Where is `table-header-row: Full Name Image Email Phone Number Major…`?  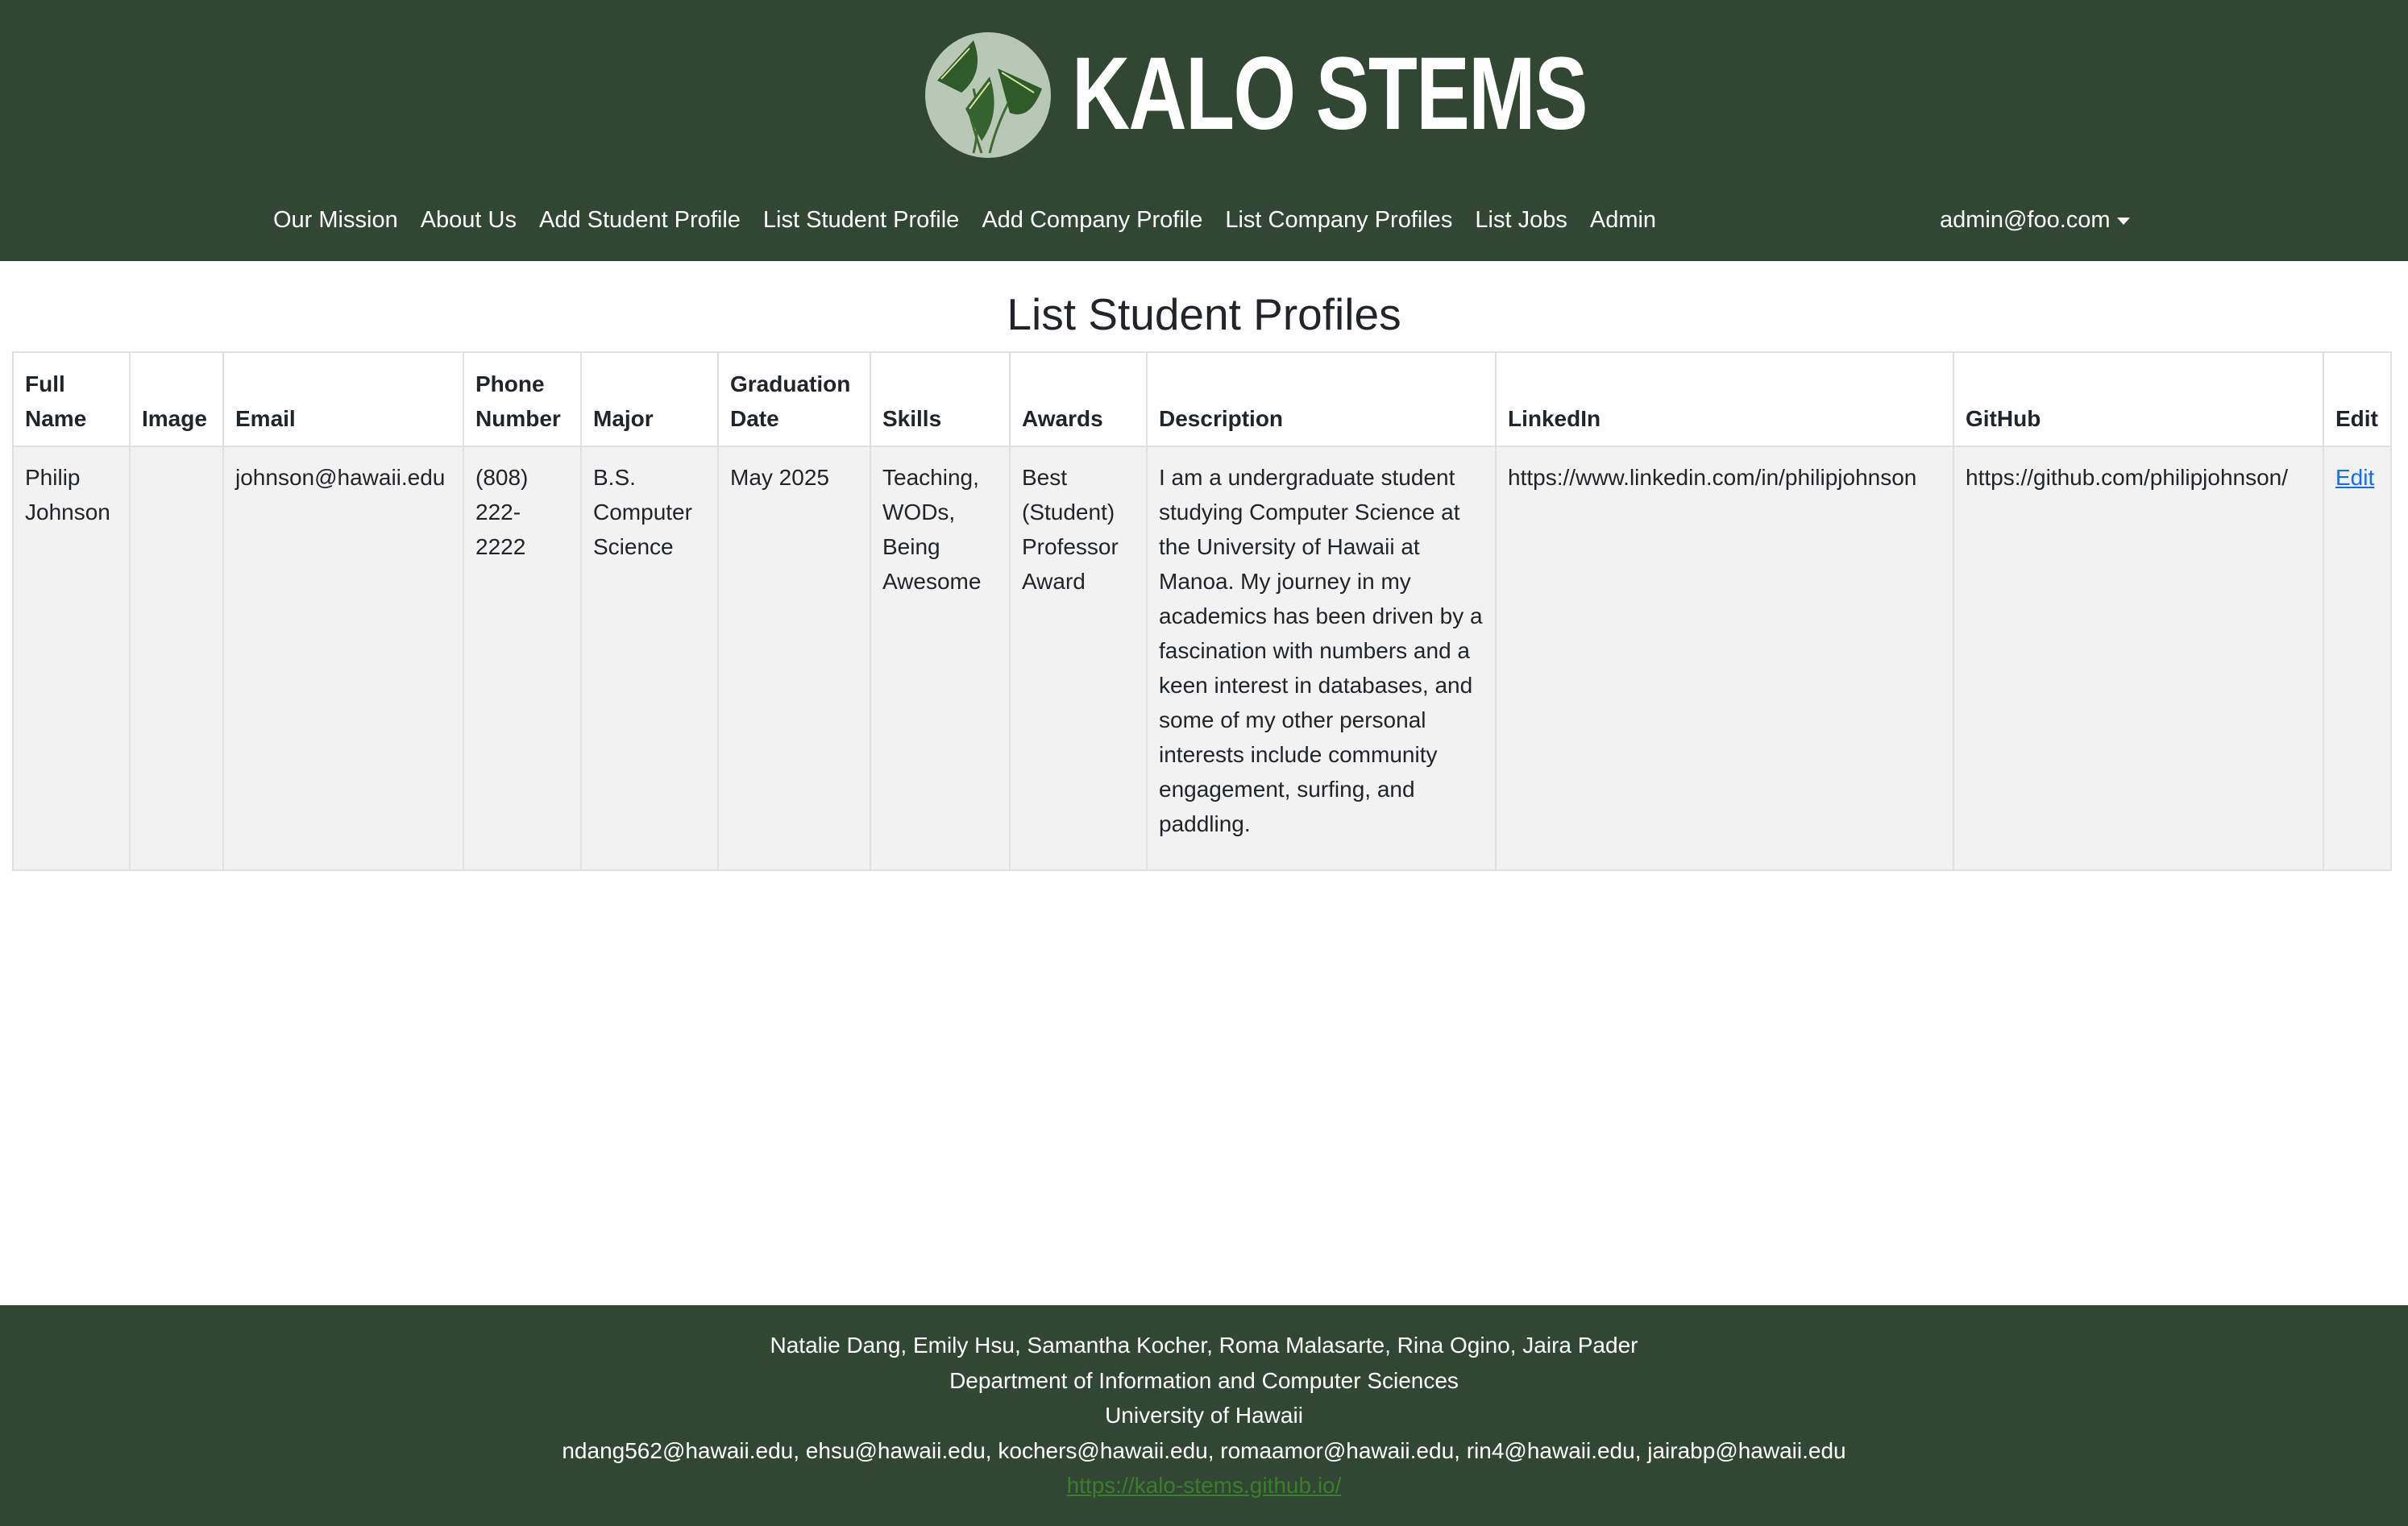 table-header-row: Full Name Image Email Phone Number Major… is located at coordinates (1202, 399).